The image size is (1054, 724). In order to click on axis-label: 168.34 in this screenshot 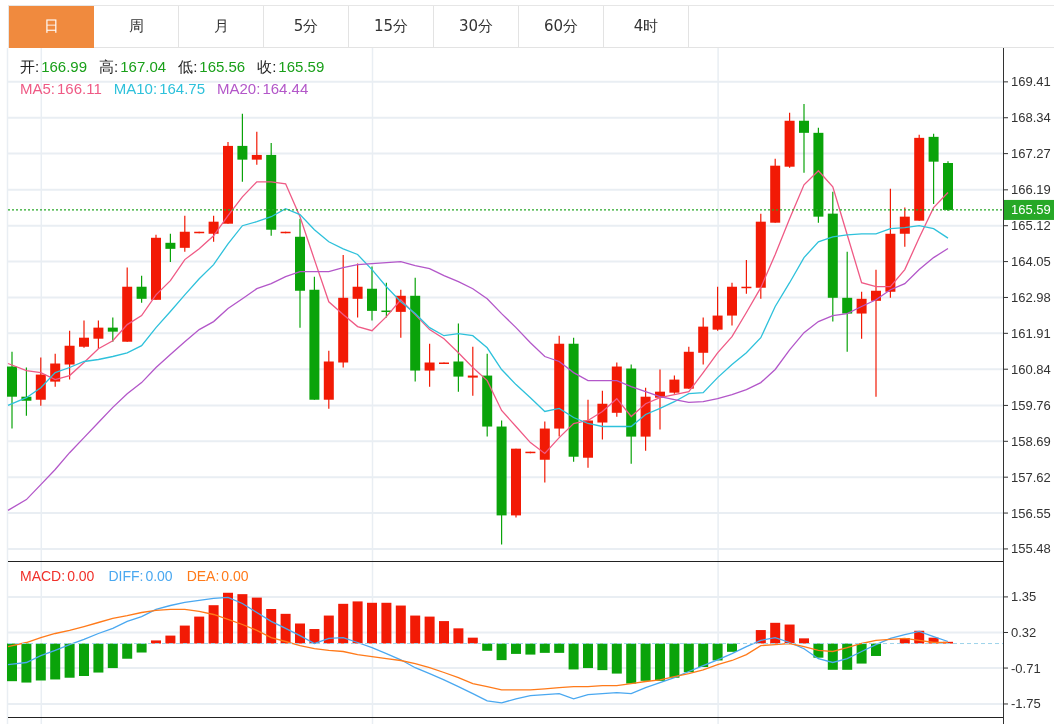, I will do `click(1031, 118)`.